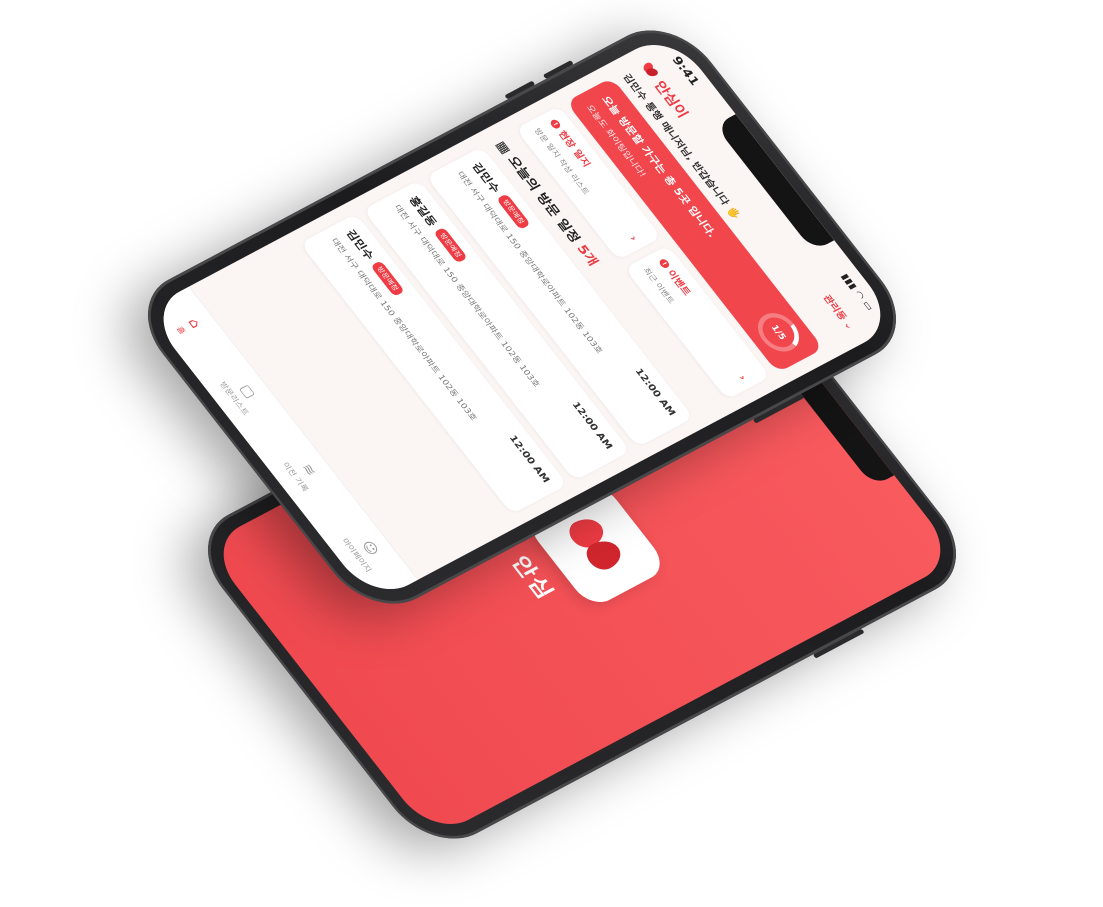  Describe the element at coordinates (364, 551) in the screenshot. I see `tab-mypage: ☺ 마이페이지` at that location.